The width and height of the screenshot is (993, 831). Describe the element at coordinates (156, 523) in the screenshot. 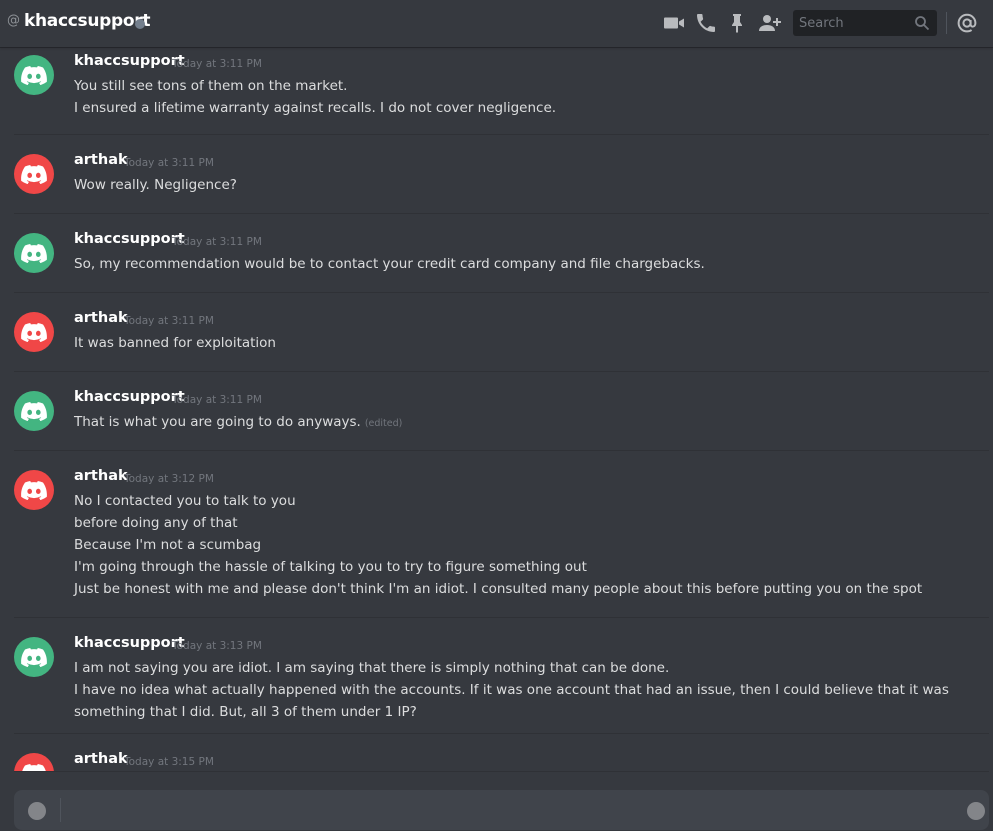

I see `message-line: before doing any of that` at that location.